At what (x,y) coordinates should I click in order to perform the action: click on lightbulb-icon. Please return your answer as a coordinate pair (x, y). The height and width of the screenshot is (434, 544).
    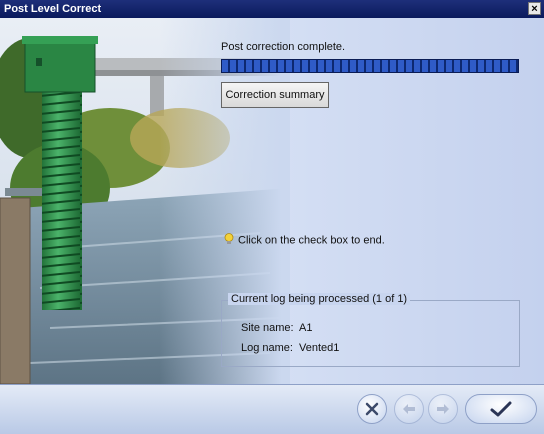
    Looking at the image, I should click on (229, 240).